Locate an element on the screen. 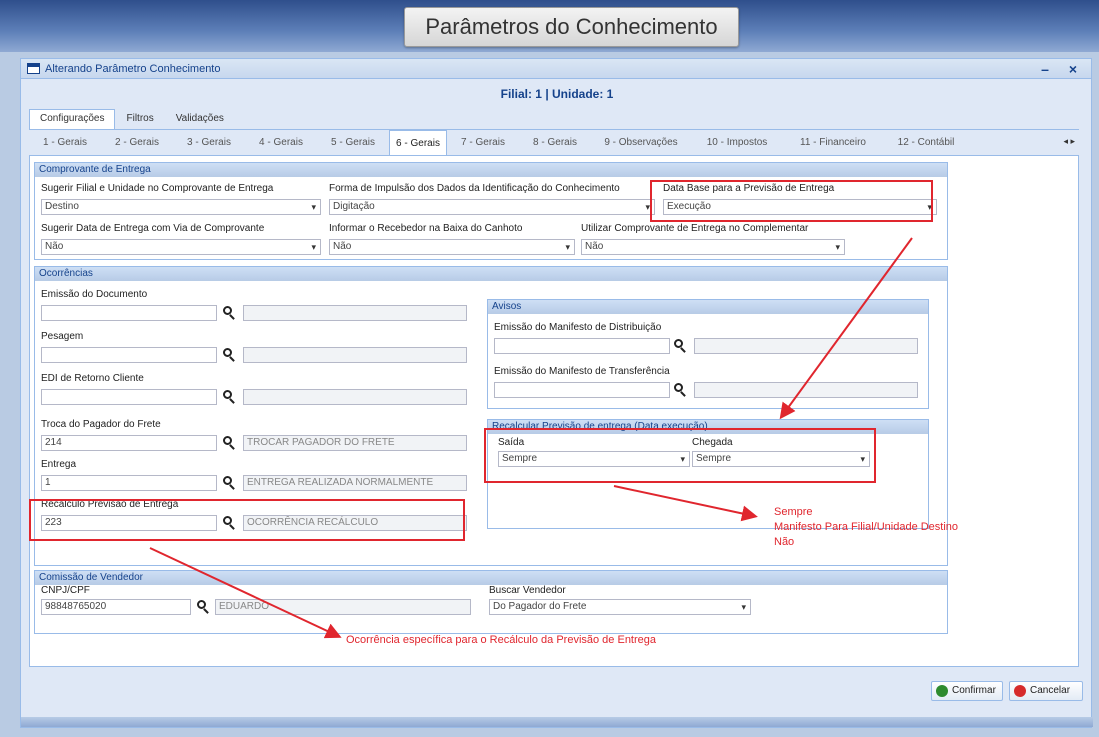 The image size is (1099, 737). manifesto-transferencia-desc is located at coordinates (806, 390).